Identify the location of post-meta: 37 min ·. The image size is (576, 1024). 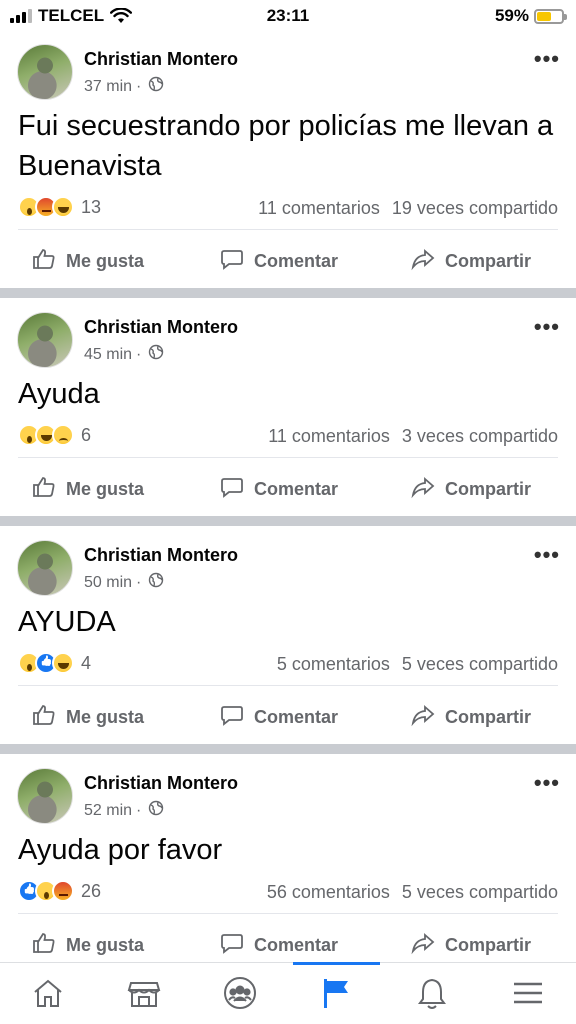
(124, 86).